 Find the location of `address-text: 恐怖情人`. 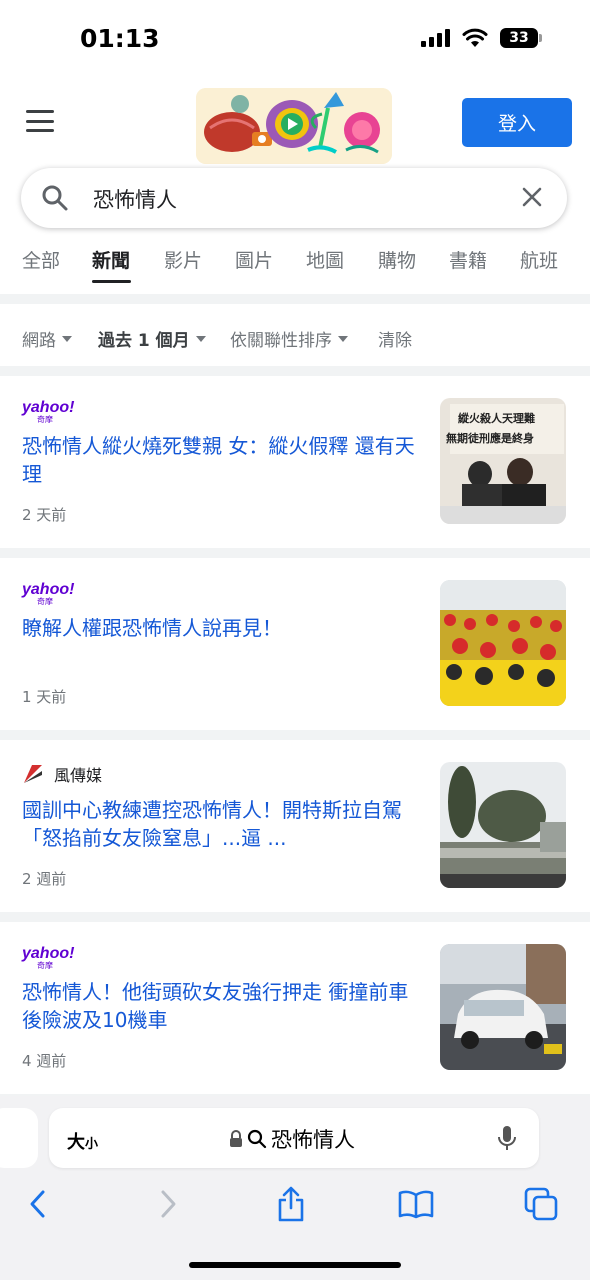

address-text: 恐怖情人 is located at coordinates (313, 1140).